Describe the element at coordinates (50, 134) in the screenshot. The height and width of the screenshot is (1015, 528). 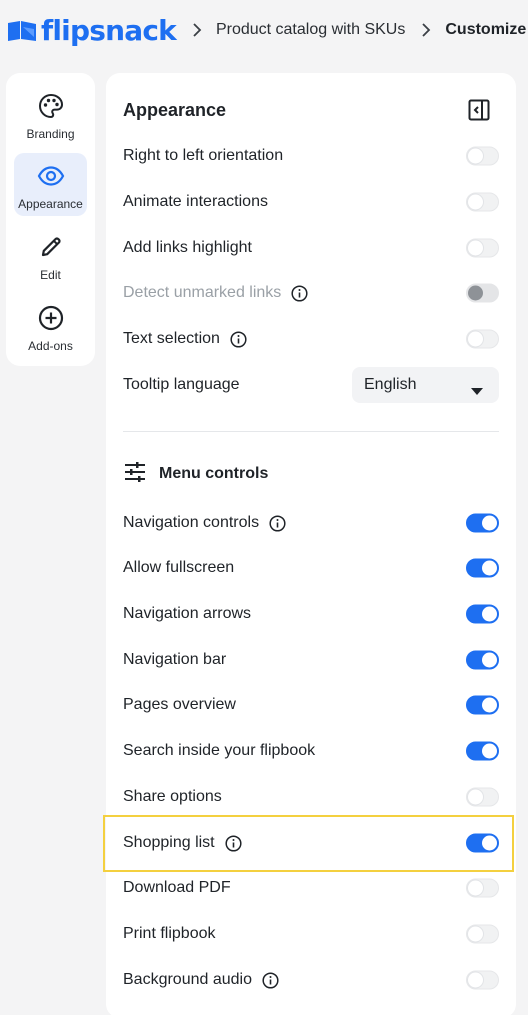
I see `rail-item-label: Branding` at that location.